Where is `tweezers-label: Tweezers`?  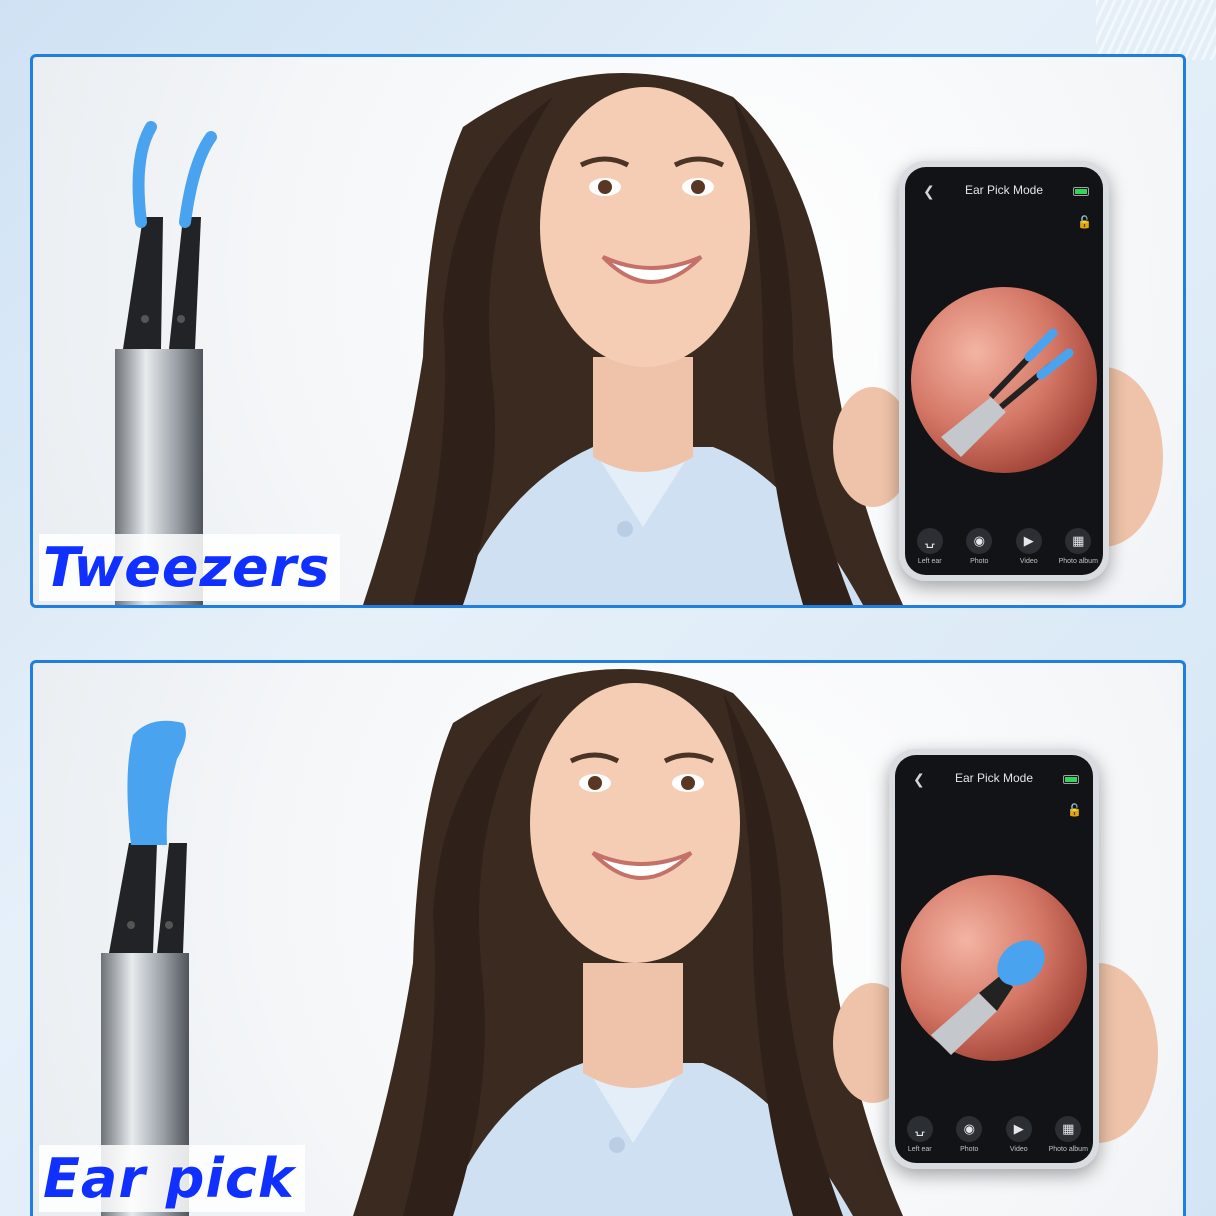
tweezers-label: Tweezers is located at coordinates (190, 567).